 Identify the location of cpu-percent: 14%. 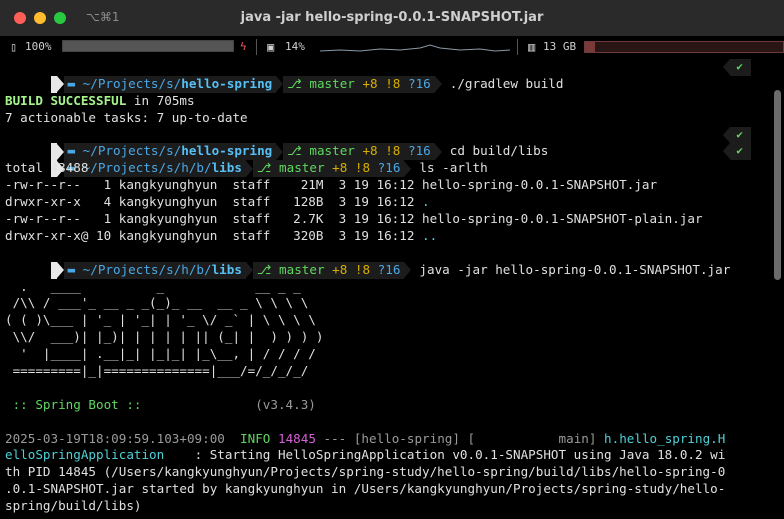
(295, 46).